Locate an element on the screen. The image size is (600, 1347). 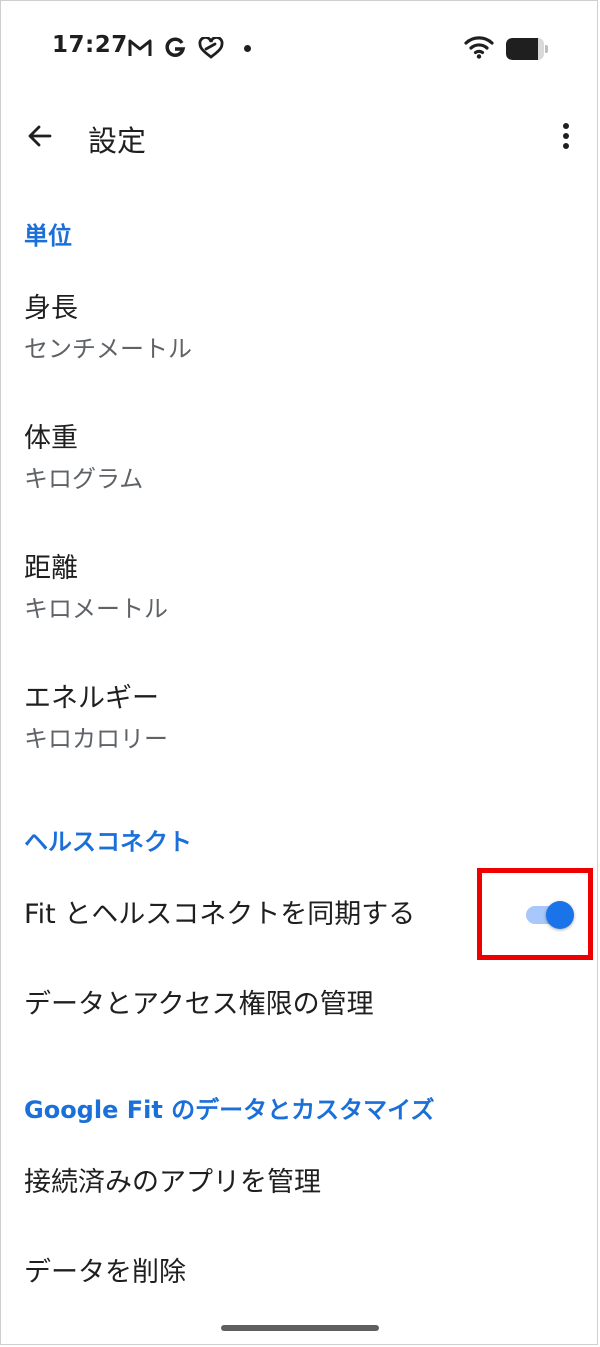
setting-height: 身長 センチメートル is located at coordinates (300, 329).